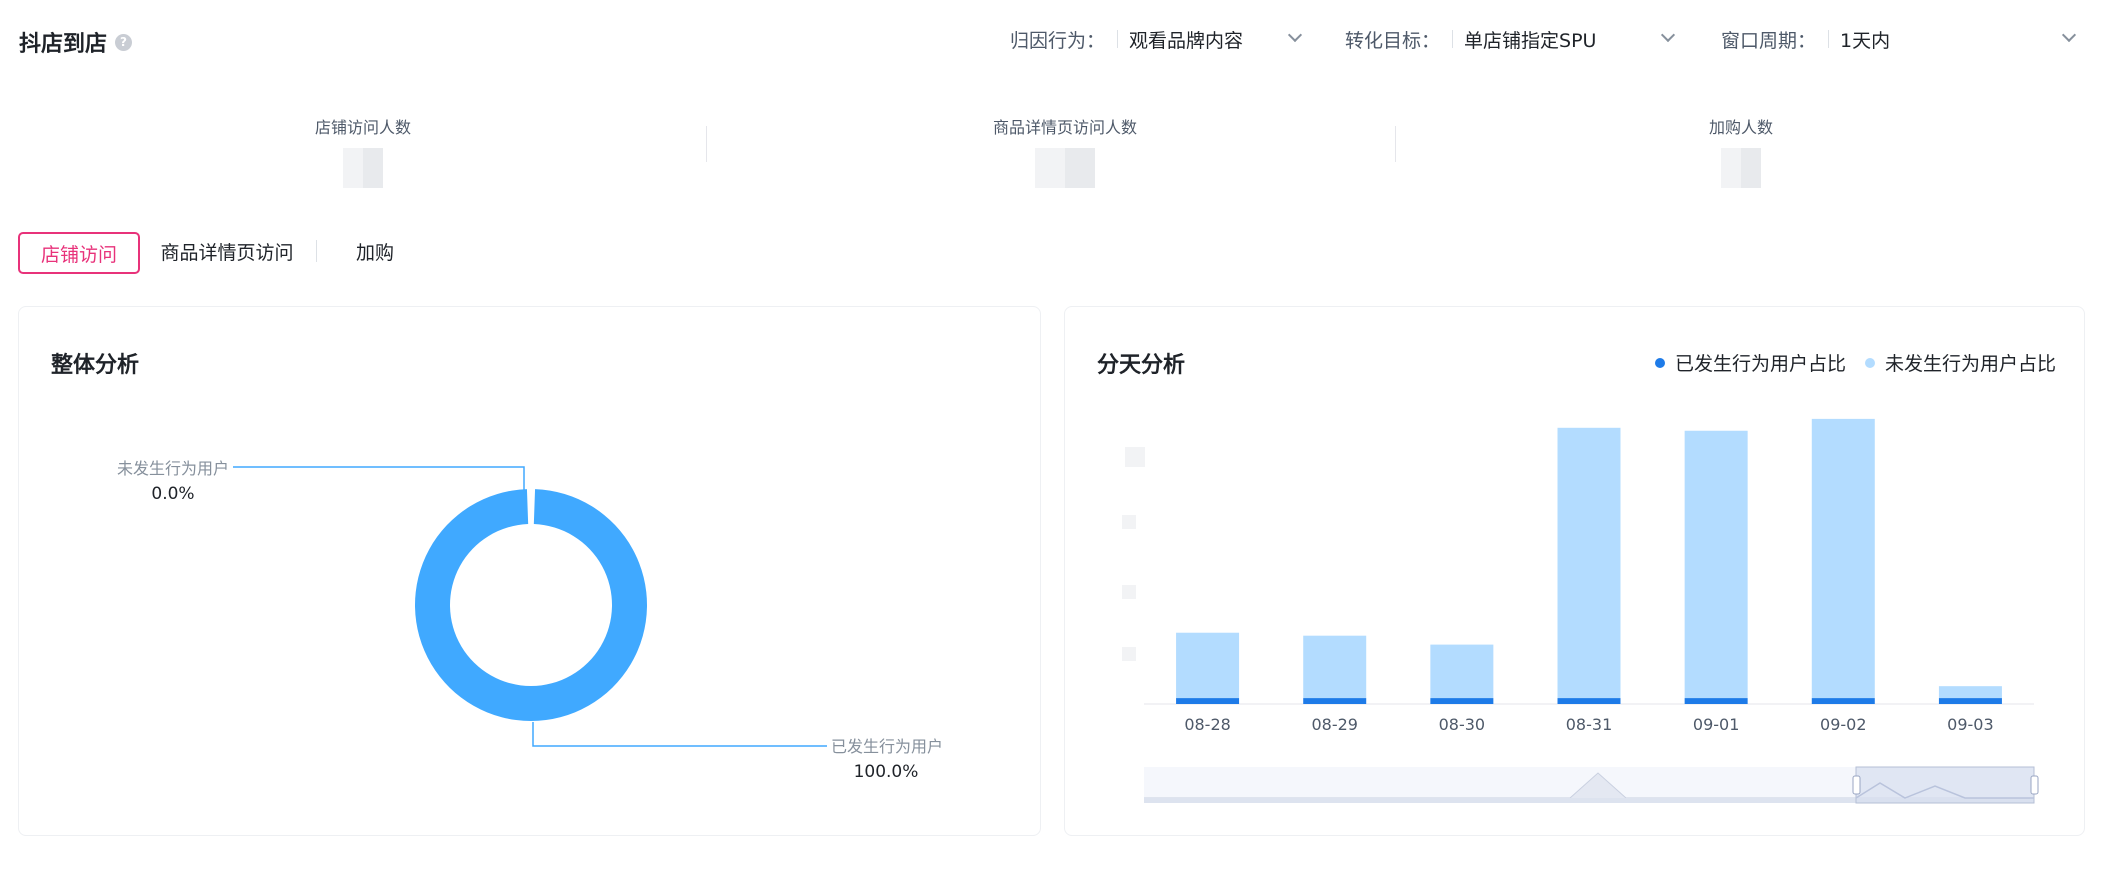 This screenshot has width=2112, height=870. I want to click on filter-label: 窗口周期：, so click(1769, 40).